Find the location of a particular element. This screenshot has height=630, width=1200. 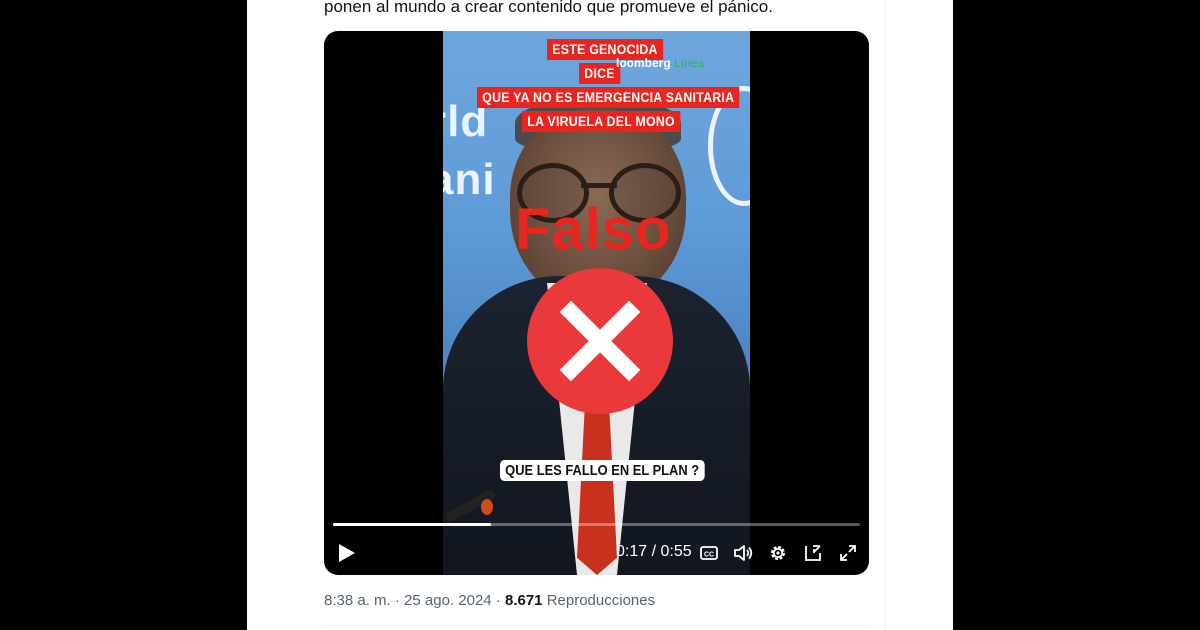

overlay-caption-4: LA VIRUELA DEL MONO is located at coordinates (601, 121).